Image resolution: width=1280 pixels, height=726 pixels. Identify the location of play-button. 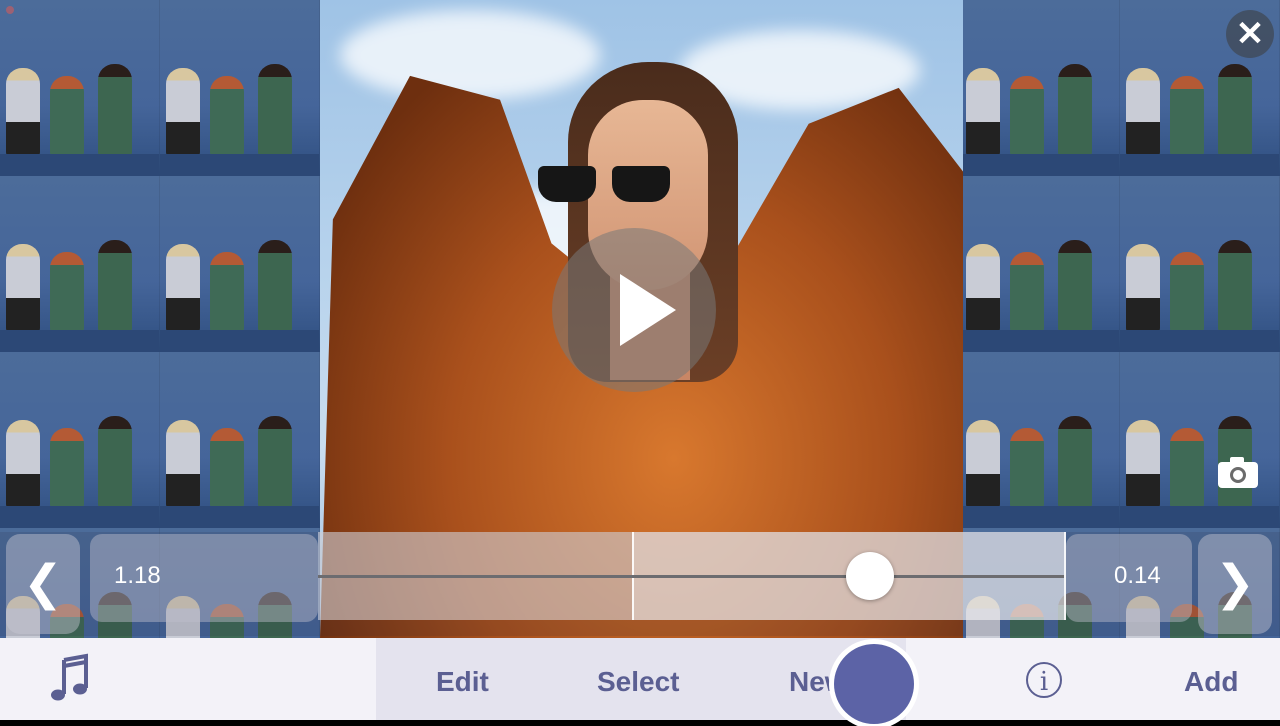
(634, 310).